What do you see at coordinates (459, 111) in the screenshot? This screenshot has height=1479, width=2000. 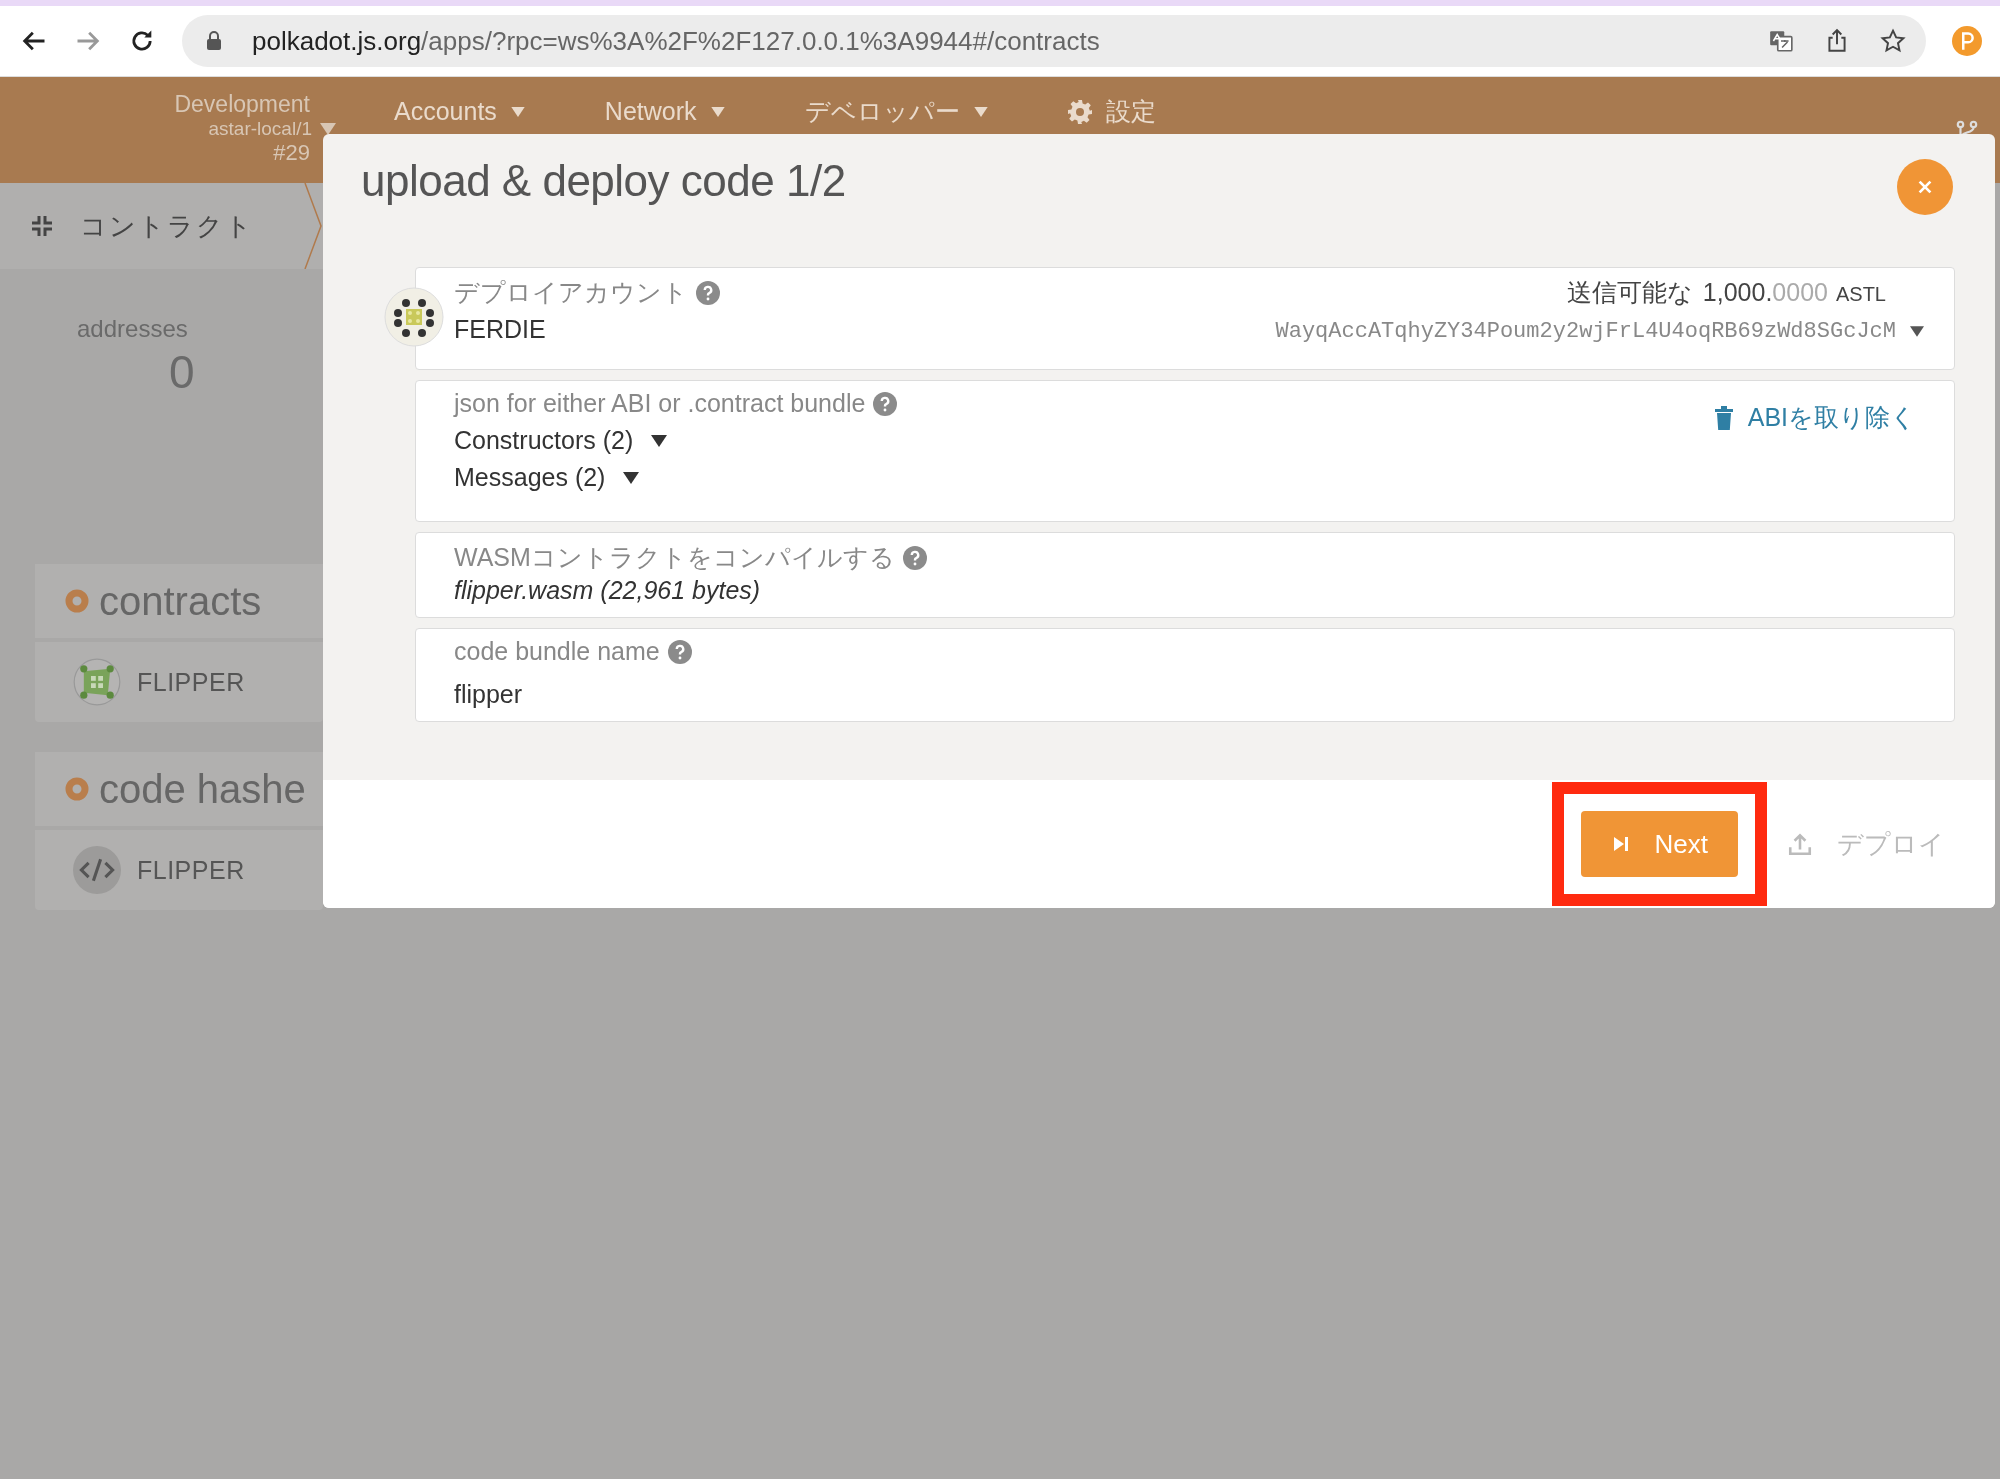 I see `nav-menu: Accounts` at bounding box center [459, 111].